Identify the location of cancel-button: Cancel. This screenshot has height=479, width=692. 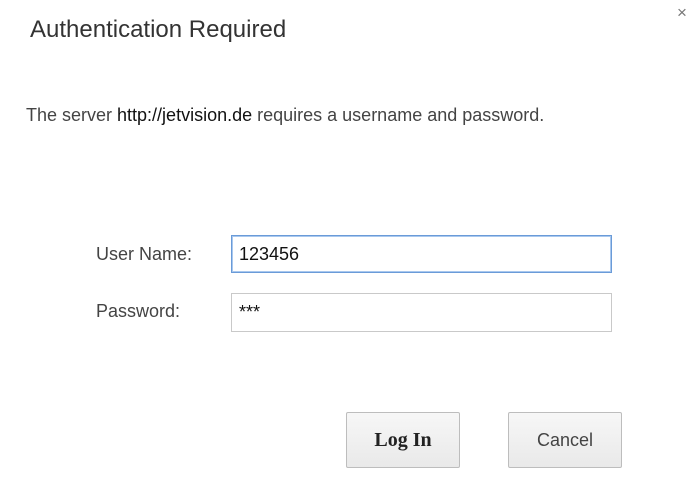
(565, 440).